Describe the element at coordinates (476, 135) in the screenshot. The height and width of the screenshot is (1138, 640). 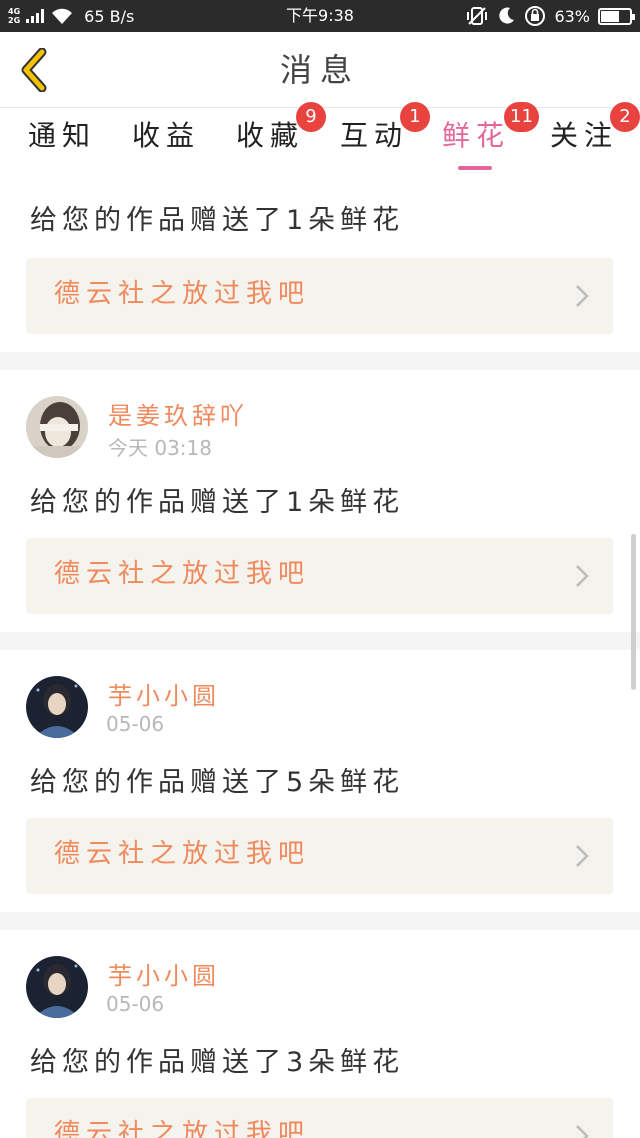
I see `tab-label: 鲜花` at that location.